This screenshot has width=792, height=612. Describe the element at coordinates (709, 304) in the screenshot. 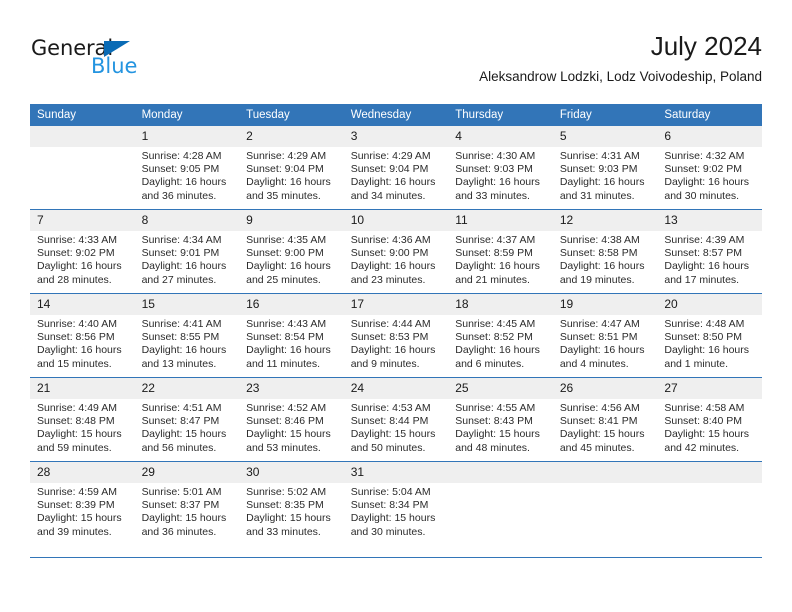

I see `day-number: 20` at that location.